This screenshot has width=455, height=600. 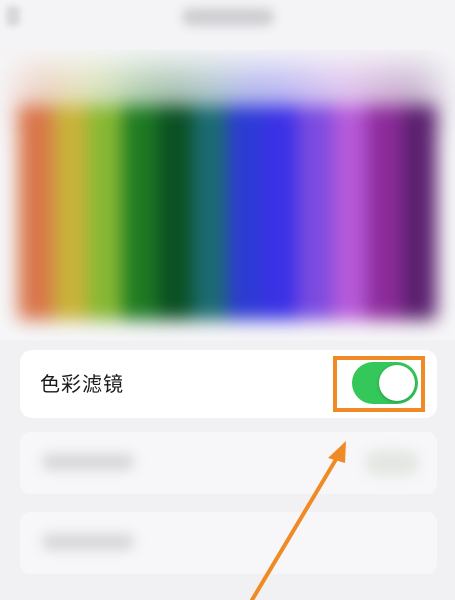 I want to click on navigation-bar, so click(x=227, y=25).